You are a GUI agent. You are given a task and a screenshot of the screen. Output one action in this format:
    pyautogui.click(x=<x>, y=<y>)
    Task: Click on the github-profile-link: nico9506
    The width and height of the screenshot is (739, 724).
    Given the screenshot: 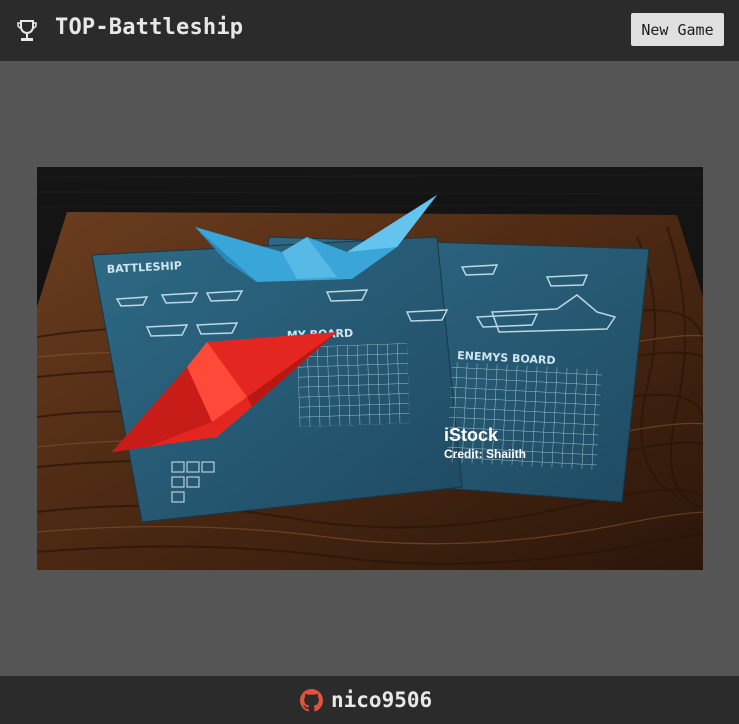 What is the action you would take?
    pyautogui.click(x=366, y=700)
    